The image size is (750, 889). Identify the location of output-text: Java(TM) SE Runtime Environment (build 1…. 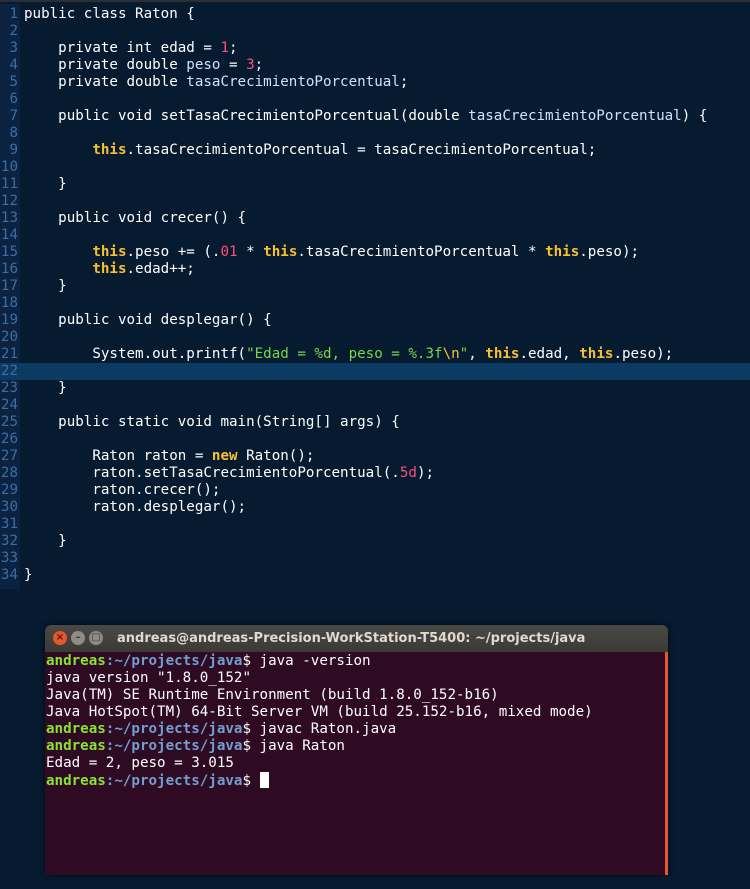
(272, 695).